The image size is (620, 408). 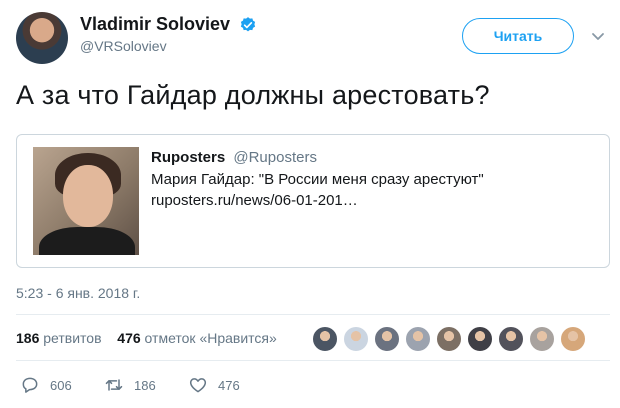 What do you see at coordinates (310, 387) in the screenshot?
I see `tweet-actions: 606 186 476` at bounding box center [310, 387].